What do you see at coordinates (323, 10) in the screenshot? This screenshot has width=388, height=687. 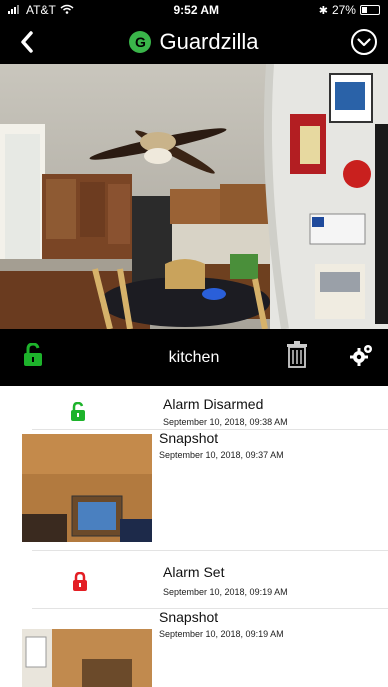 I see `bluetooth-icon: ✱` at bounding box center [323, 10].